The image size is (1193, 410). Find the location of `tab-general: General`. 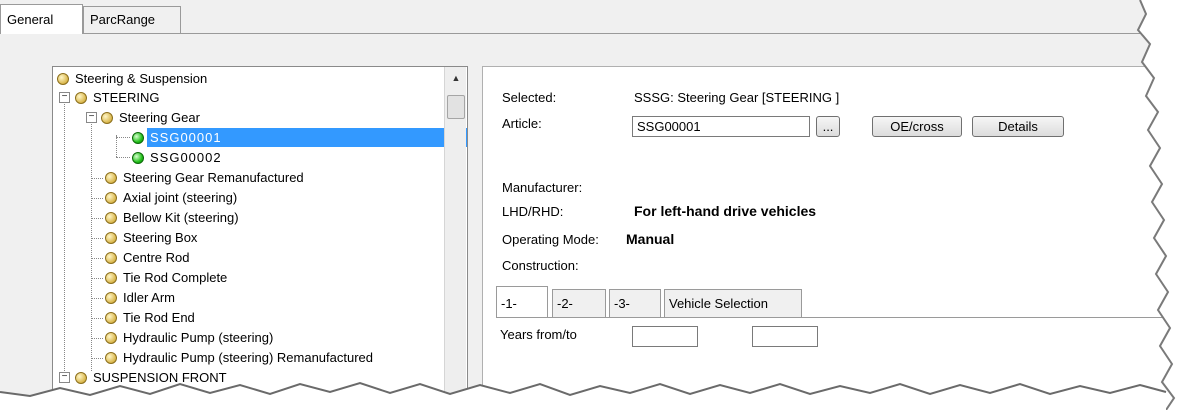

tab-general: General is located at coordinates (41, 19).